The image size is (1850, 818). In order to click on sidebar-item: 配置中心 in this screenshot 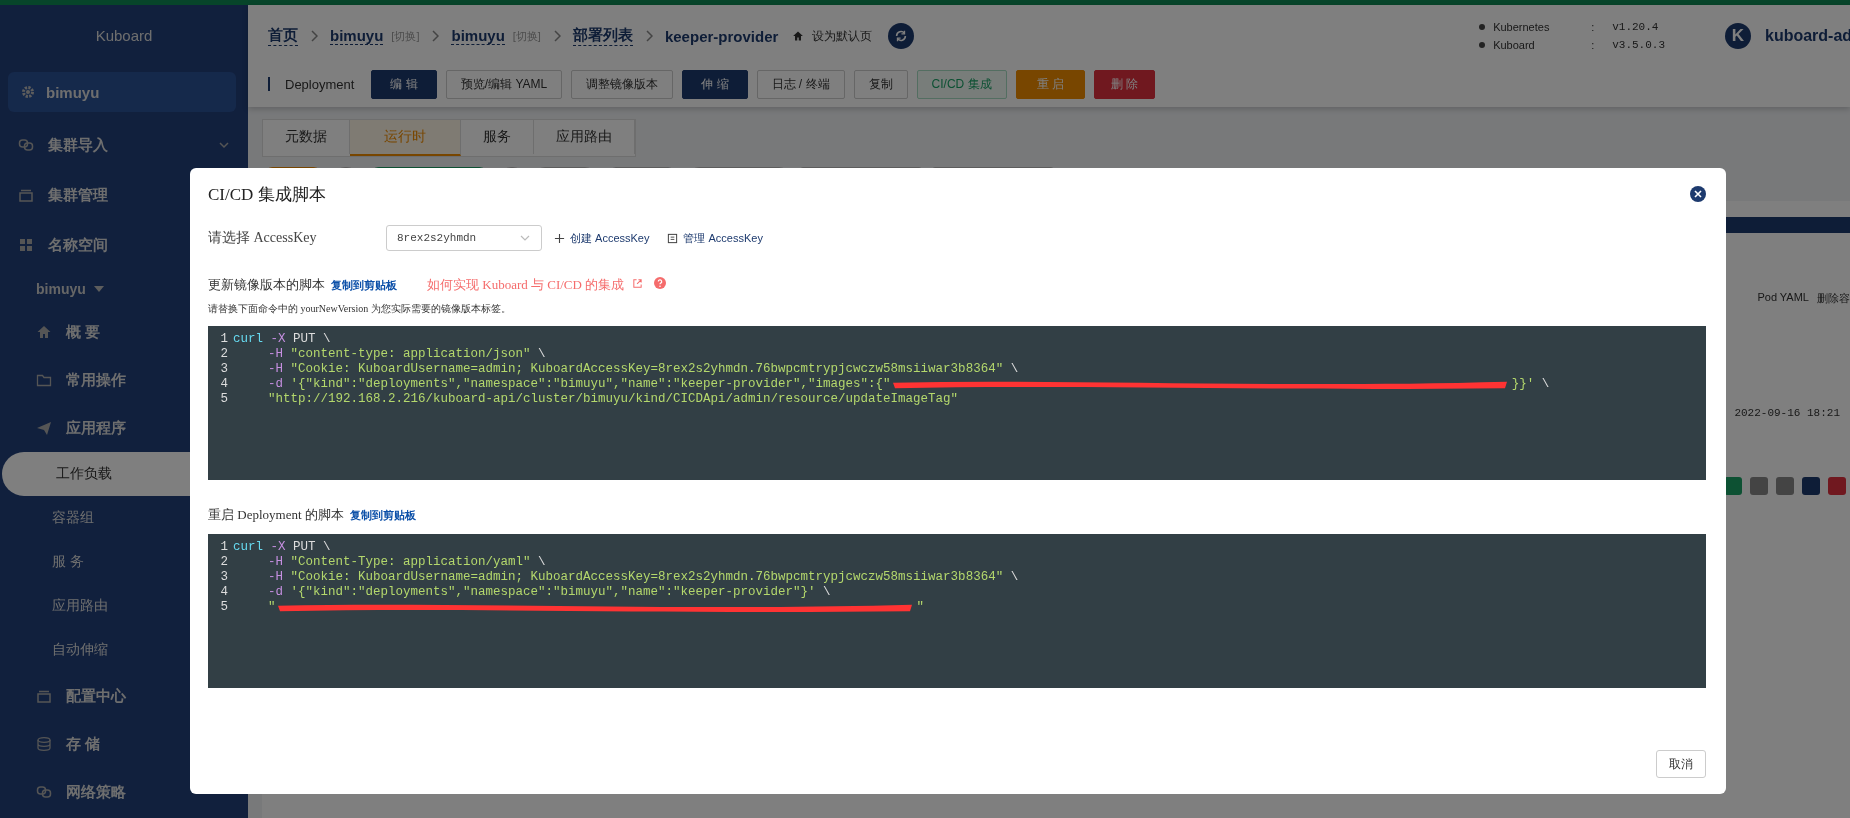, I will do `click(124, 696)`.